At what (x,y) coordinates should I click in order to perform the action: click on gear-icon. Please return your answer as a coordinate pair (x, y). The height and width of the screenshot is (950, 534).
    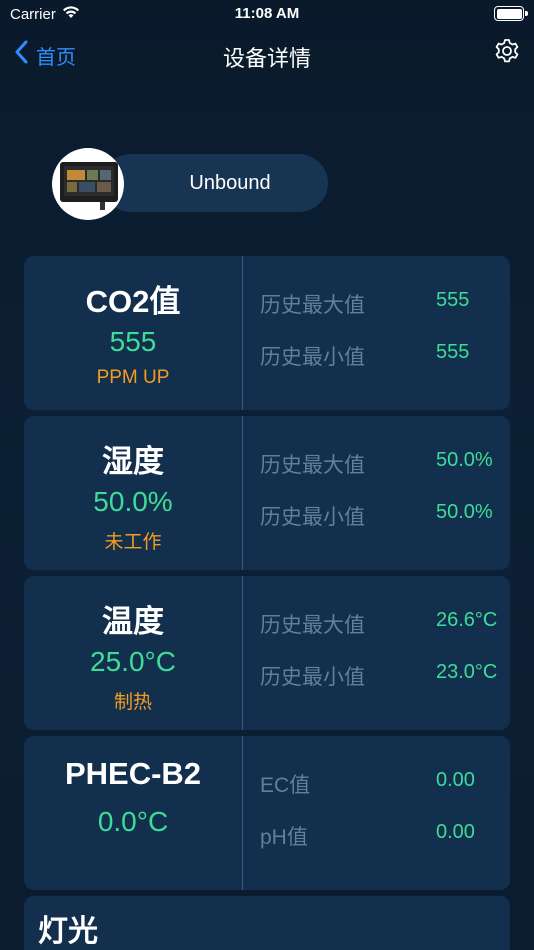
    Looking at the image, I should click on (507, 53).